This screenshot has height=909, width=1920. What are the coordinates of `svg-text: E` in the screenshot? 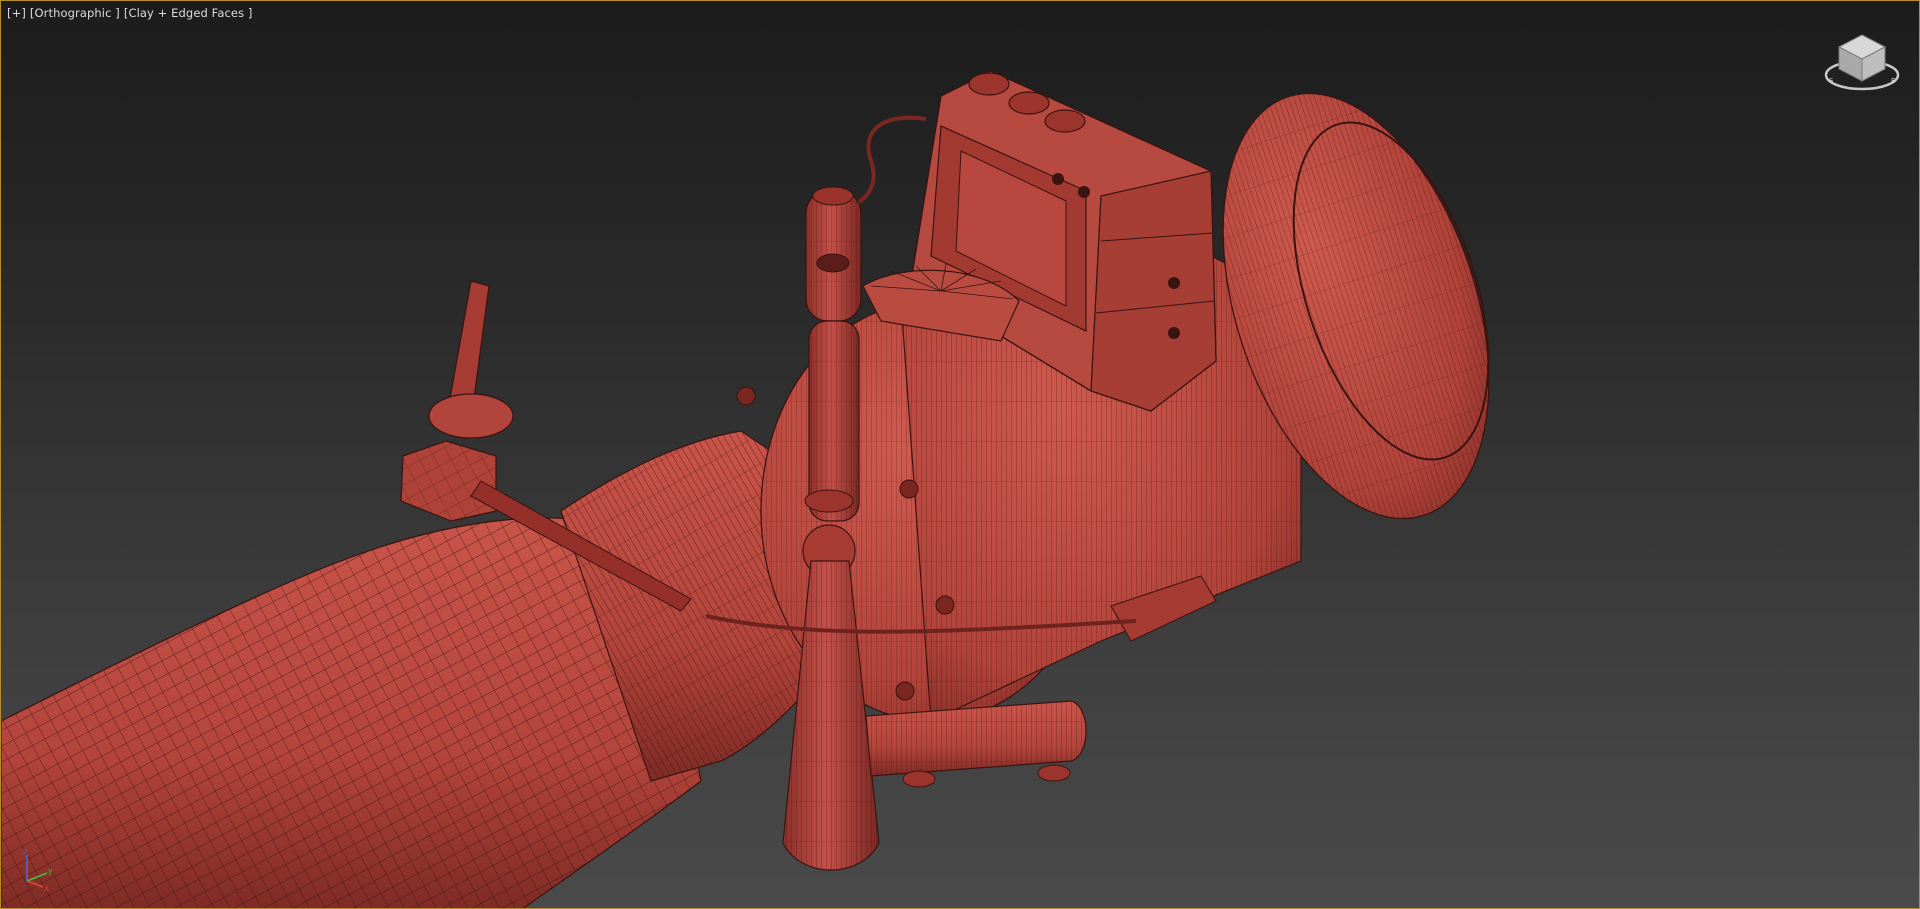 It's located at (1893, 81).